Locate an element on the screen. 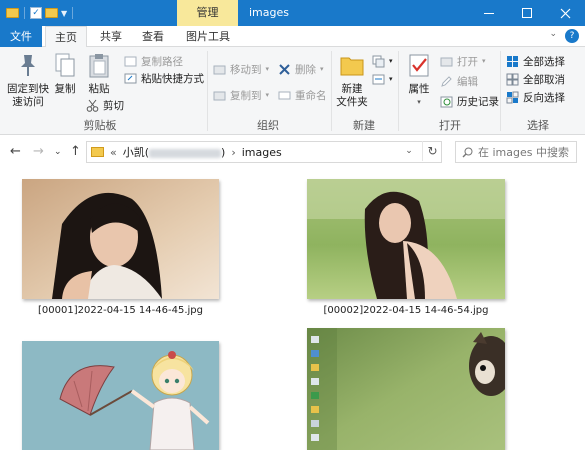 Image resolution: width=585 pixels, height=450 pixels. file-name: [00002]2022-04-15 14-46-54.jpg is located at coordinates (406, 310).